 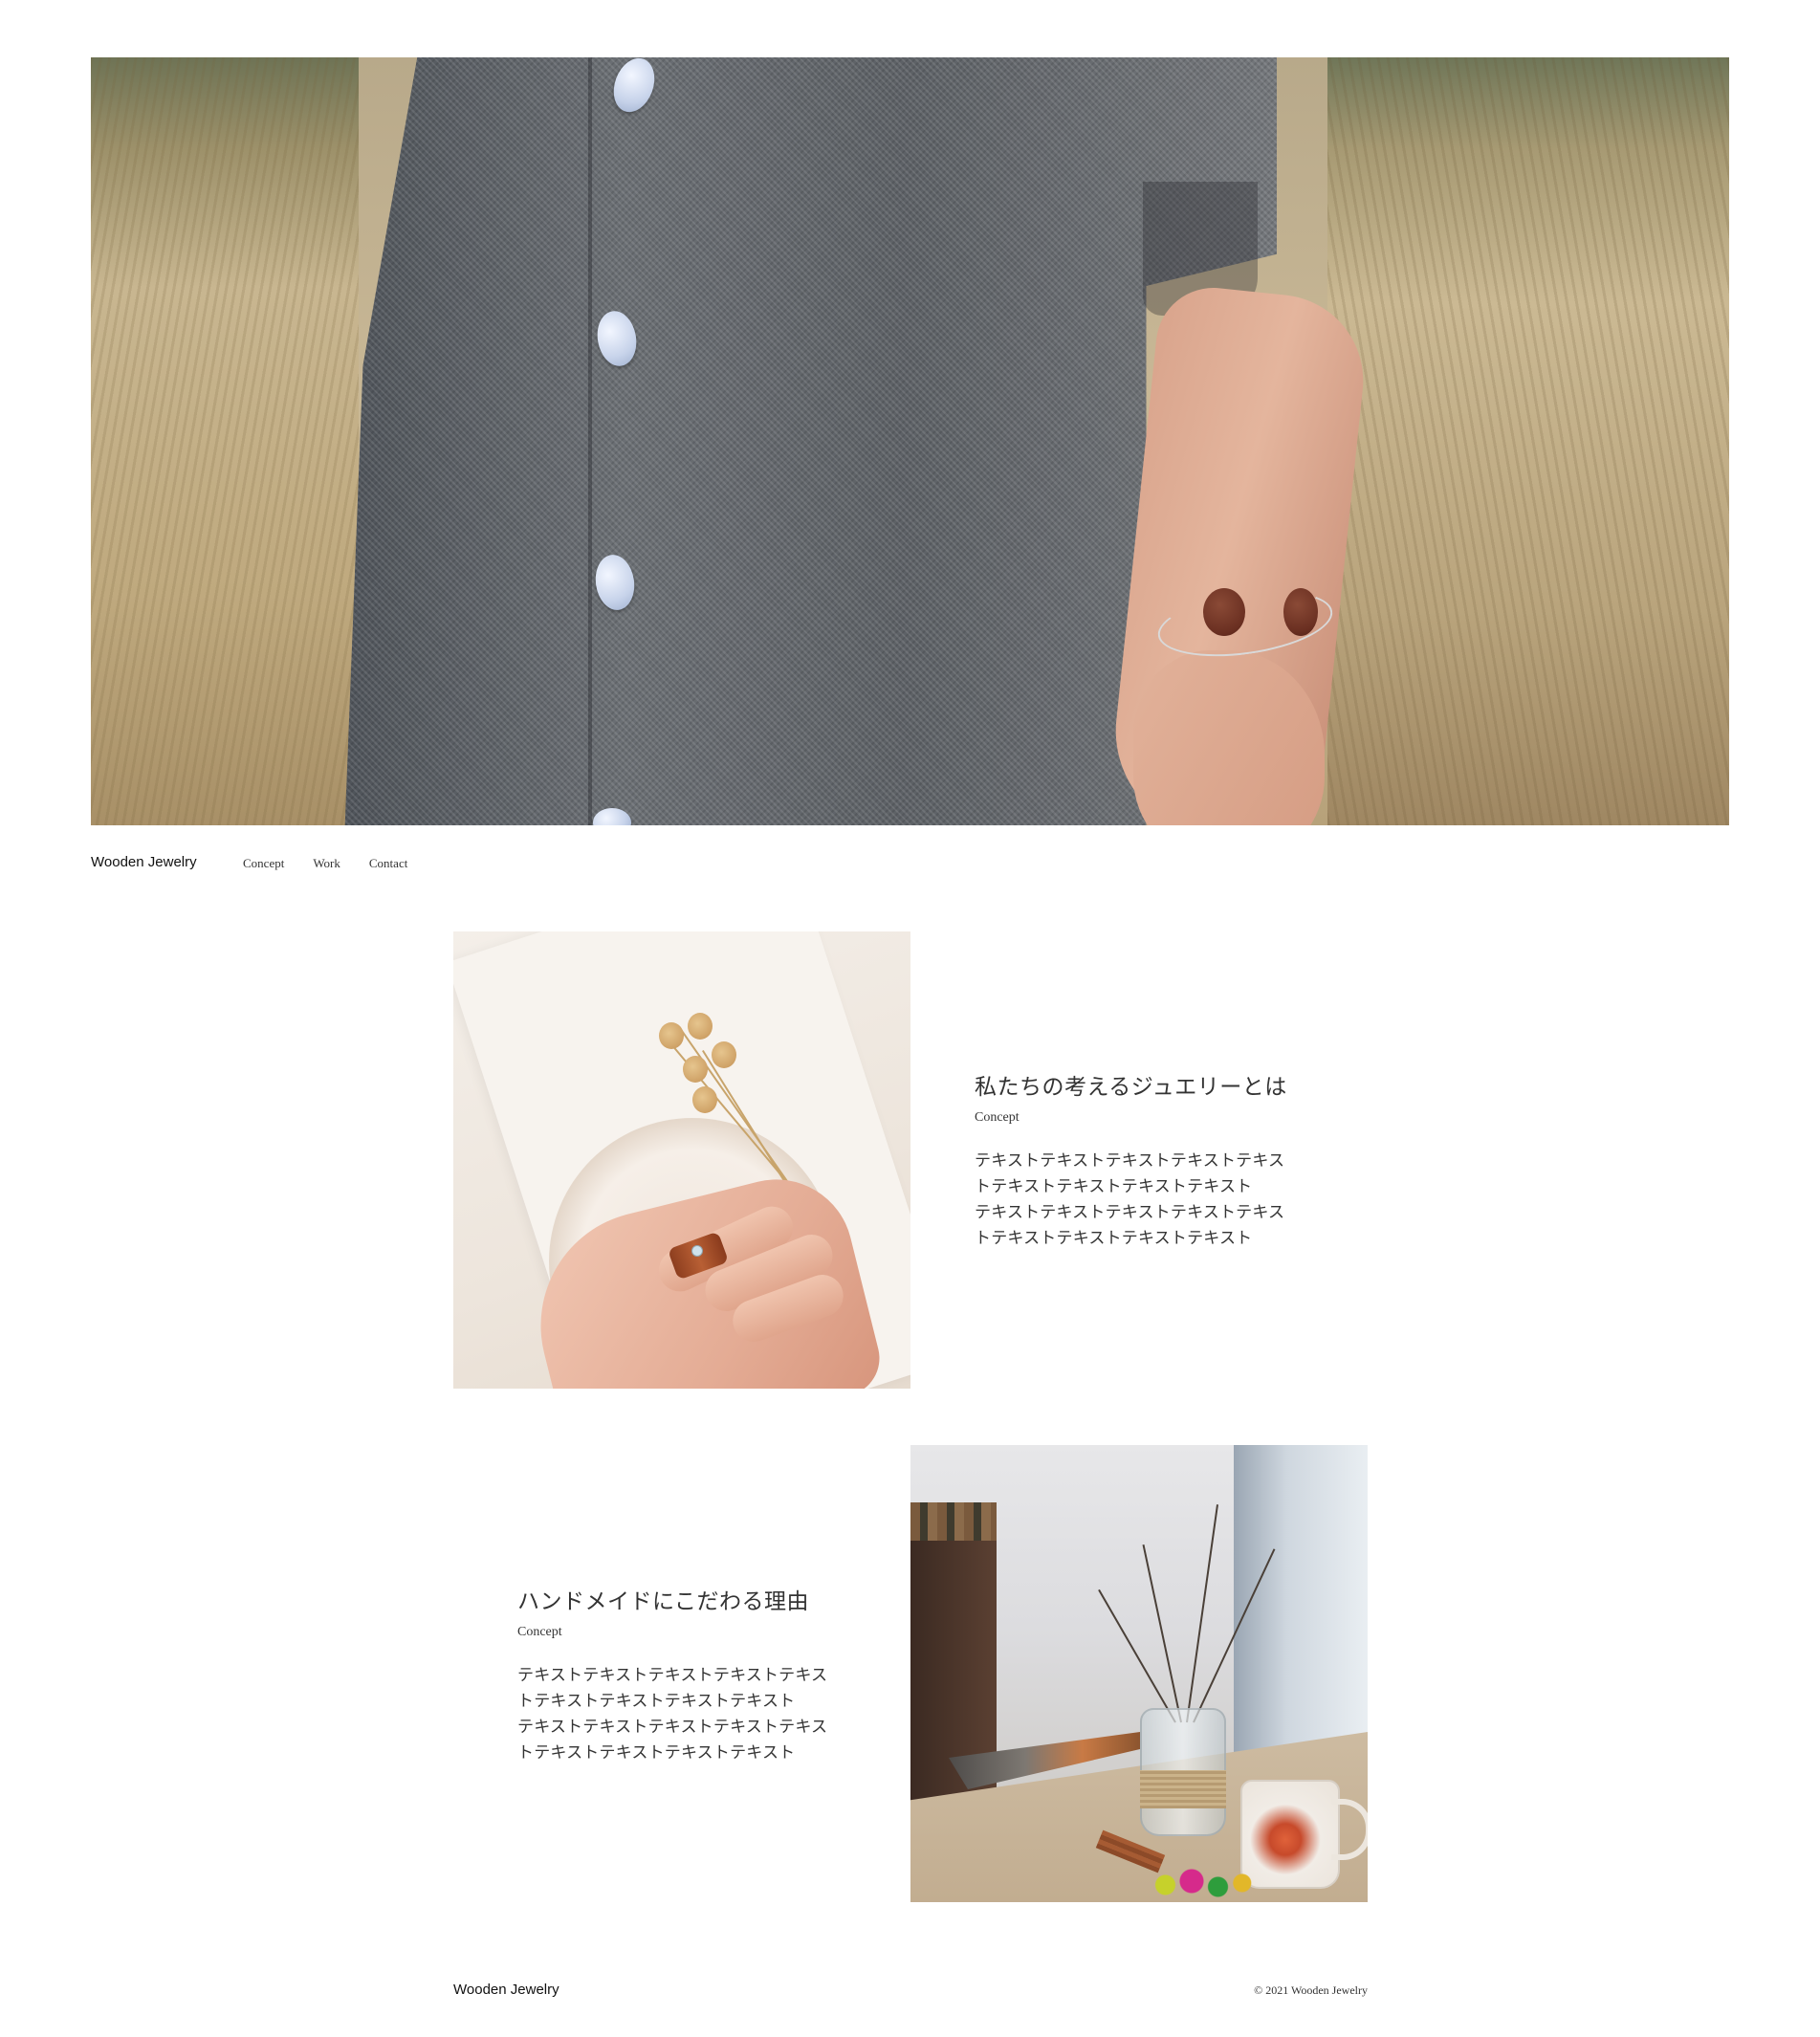 I want to click on ornaments, so click(x=1202, y=1884).